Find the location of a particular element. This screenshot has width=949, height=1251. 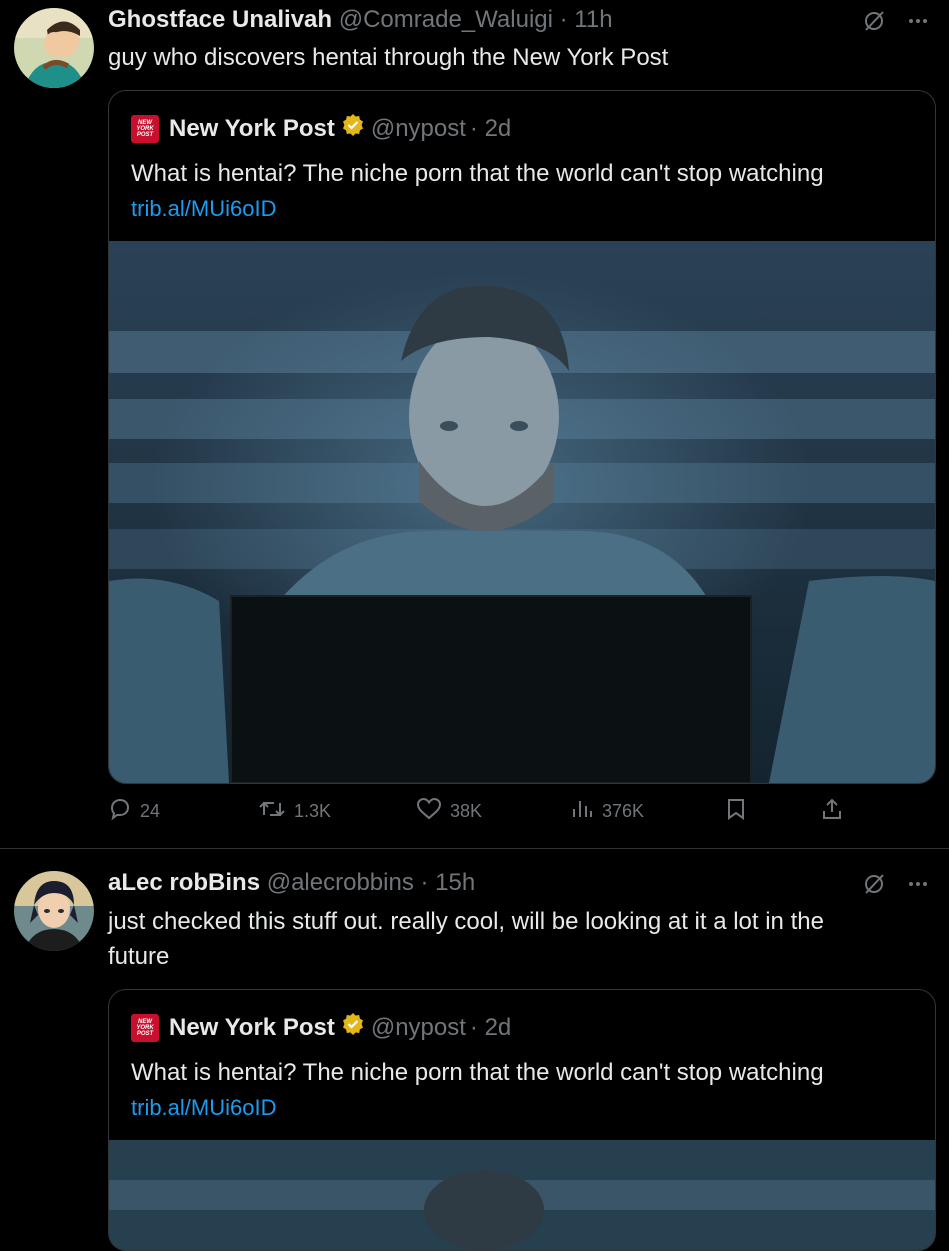

bookmark-button is located at coordinates (736, 811).